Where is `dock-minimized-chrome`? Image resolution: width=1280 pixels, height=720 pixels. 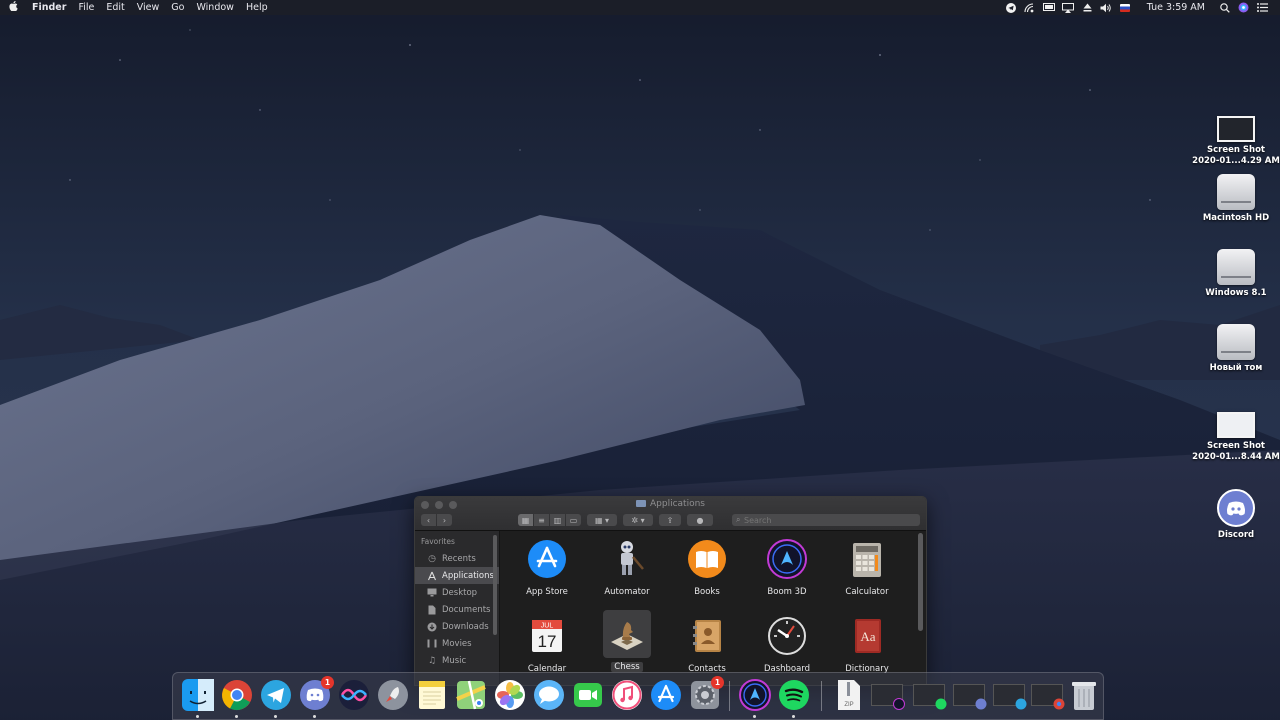 dock-minimized-chrome is located at coordinates (1048, 695).